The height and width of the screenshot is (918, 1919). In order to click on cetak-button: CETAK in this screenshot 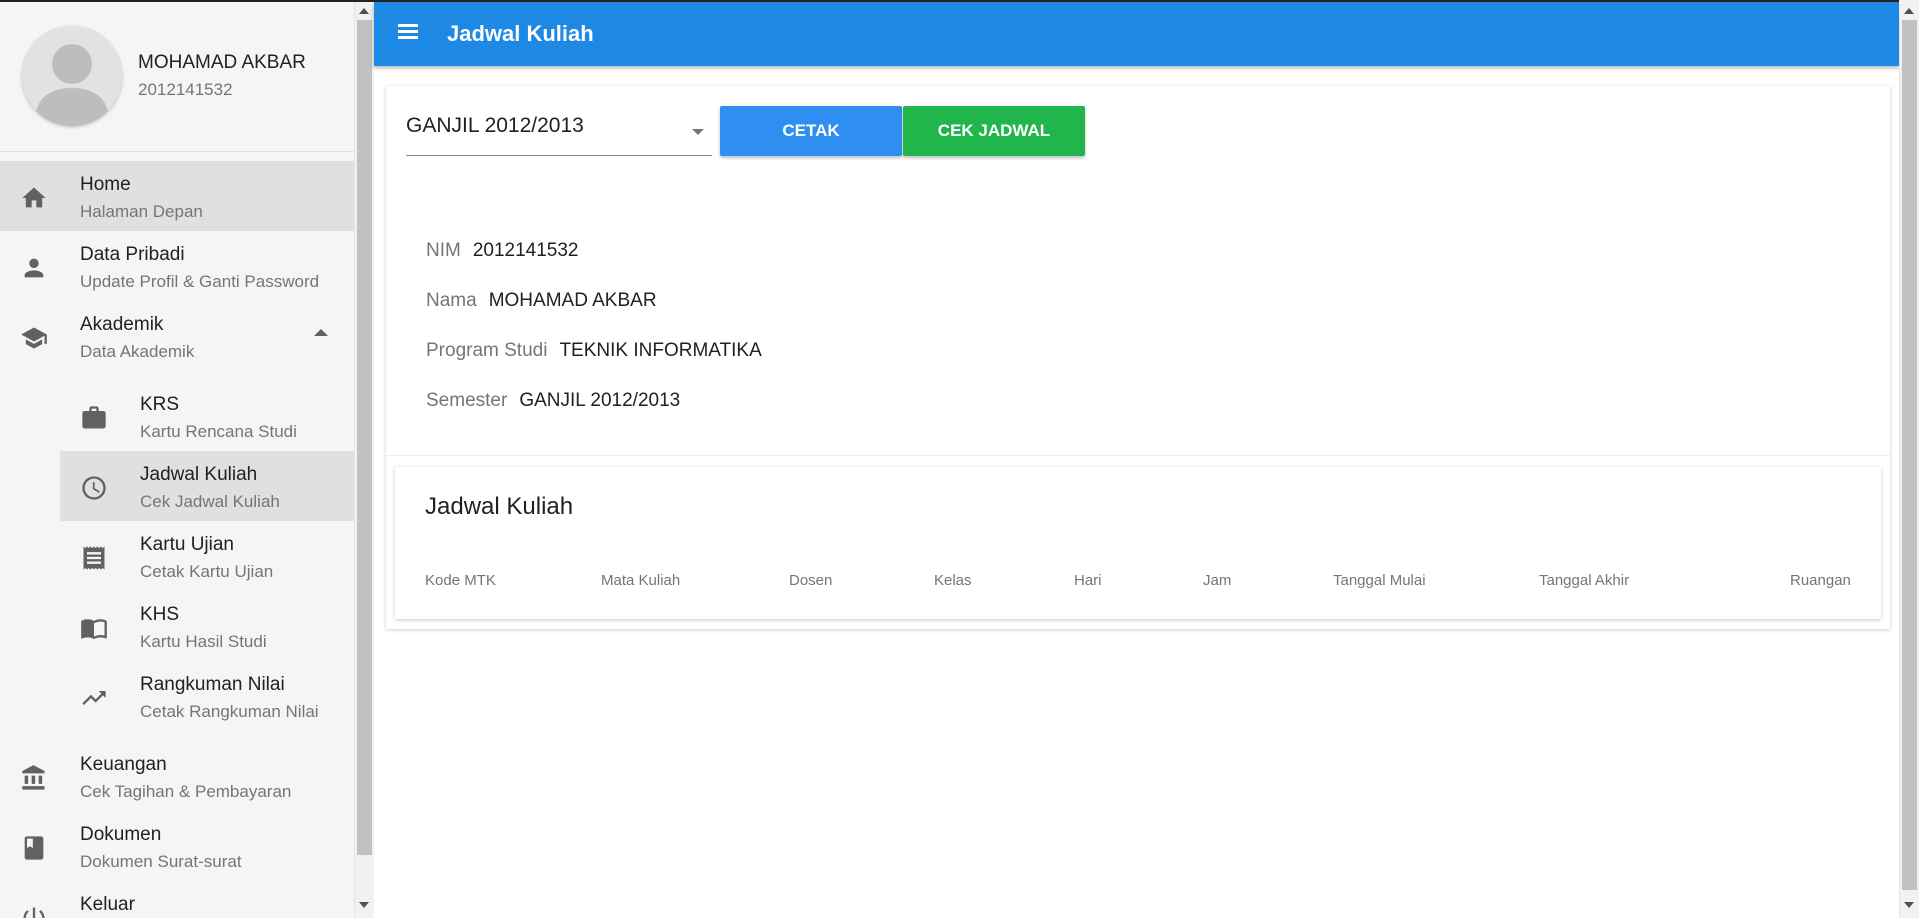, I will do `click(811, 131)`.